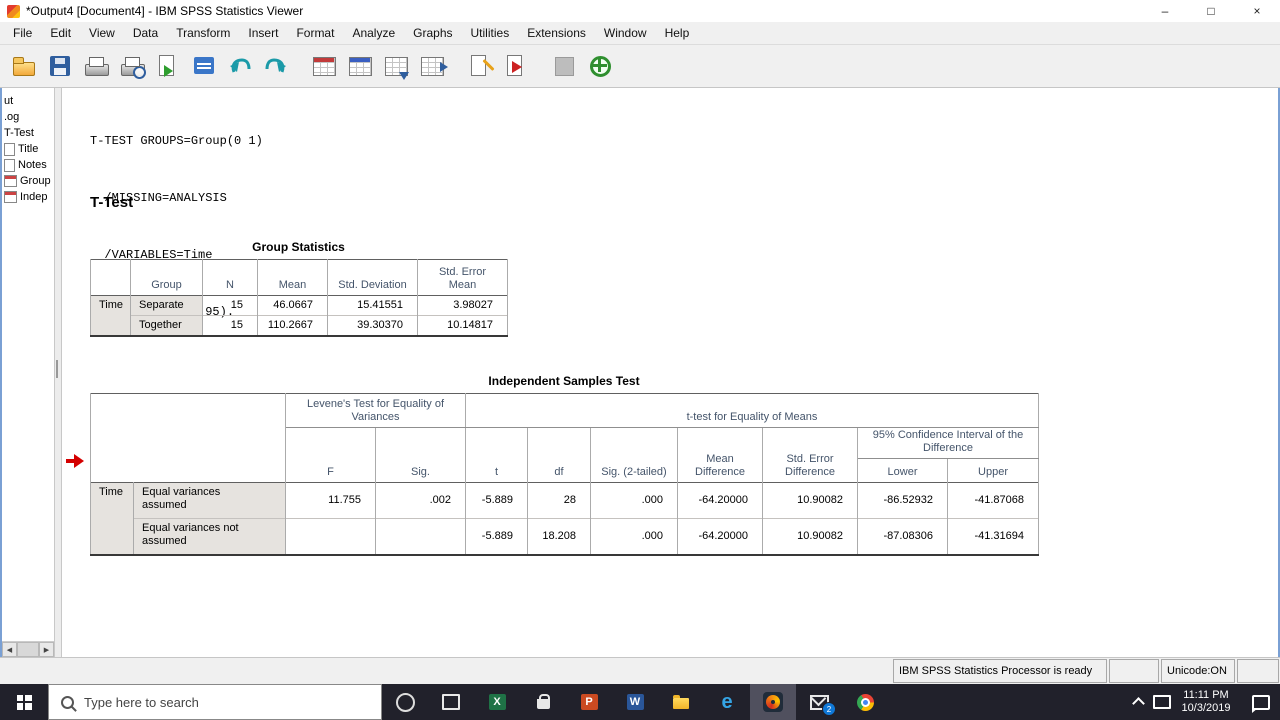  I want to click on export-icon, so click(168, 66).